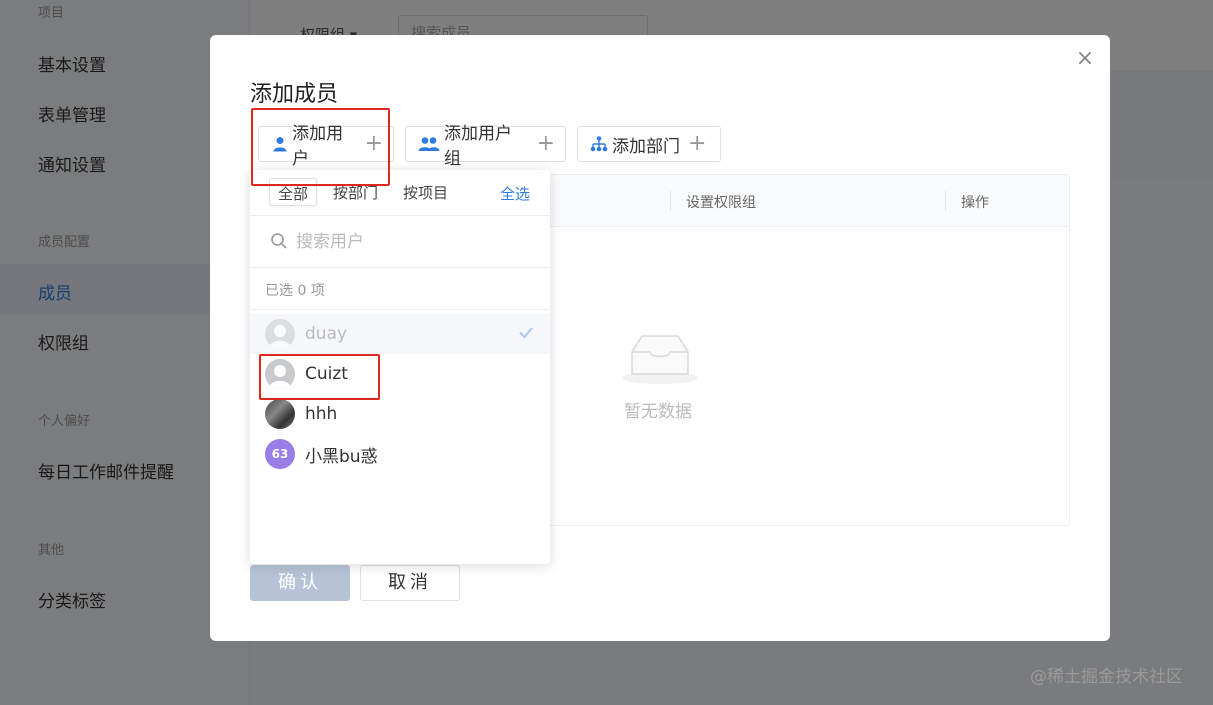 The height and width of the screenshot is (705, 1213). I want to click on department-icon, so click(599, 144).